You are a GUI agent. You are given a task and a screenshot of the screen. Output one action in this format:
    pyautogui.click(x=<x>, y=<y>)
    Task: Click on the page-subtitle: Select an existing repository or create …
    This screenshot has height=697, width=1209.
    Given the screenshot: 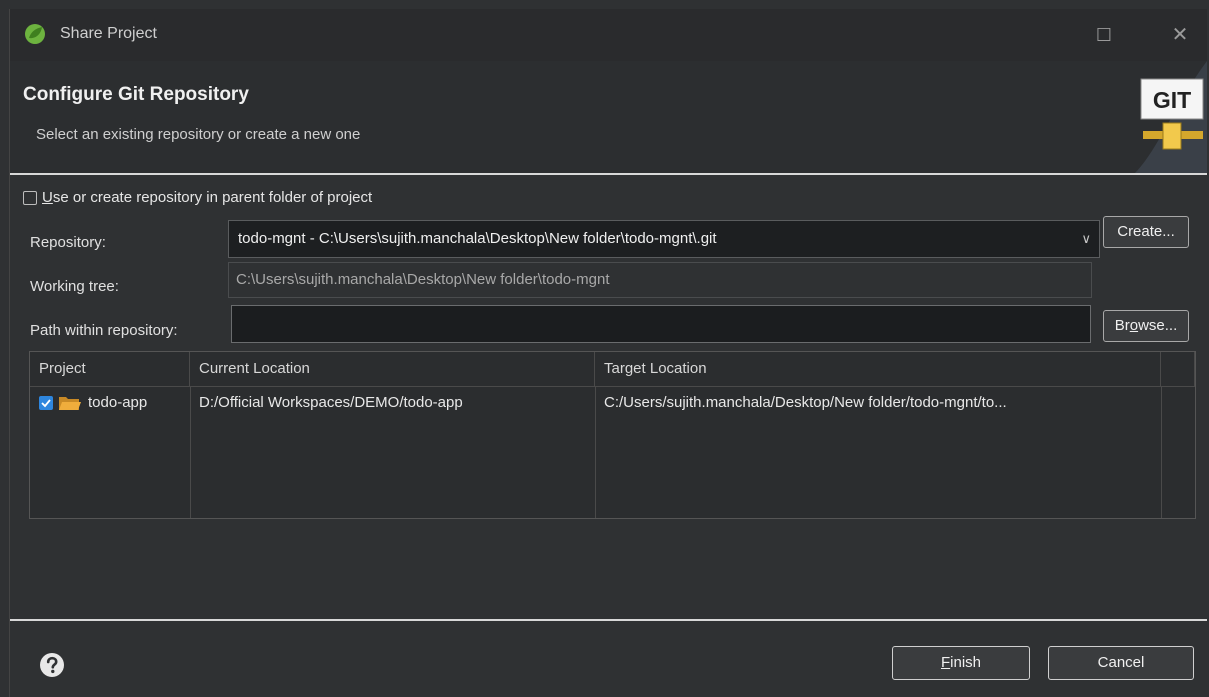 What is the action you would take?
    pyautogui.click(x=198, y=134)
    